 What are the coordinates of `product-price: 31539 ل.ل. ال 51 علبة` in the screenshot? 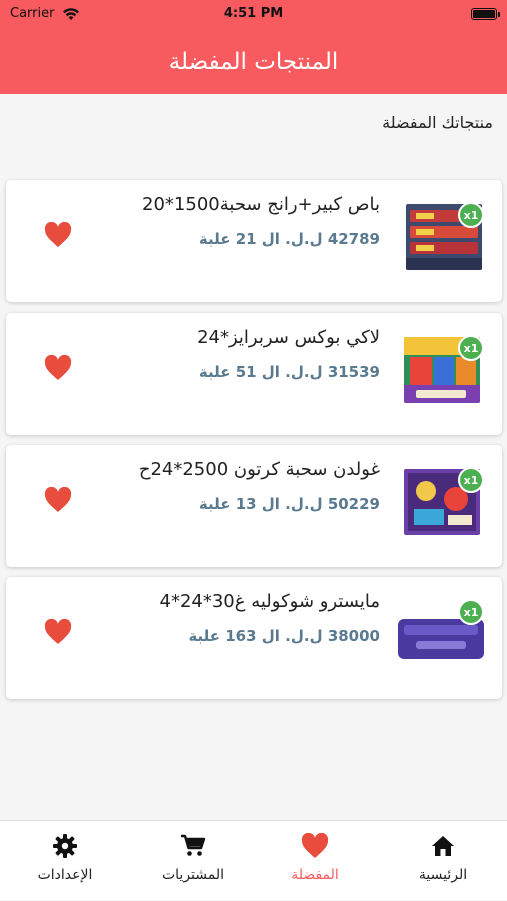 It's located at (289, 372).